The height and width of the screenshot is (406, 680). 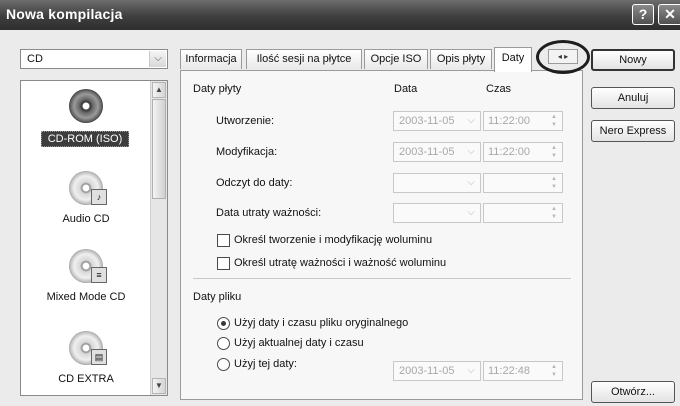 What do you see at coordinates (158, 238) in the screenshot?
I see `list-scrollbar: ▲ ▼` at bounding box center [158, 238].